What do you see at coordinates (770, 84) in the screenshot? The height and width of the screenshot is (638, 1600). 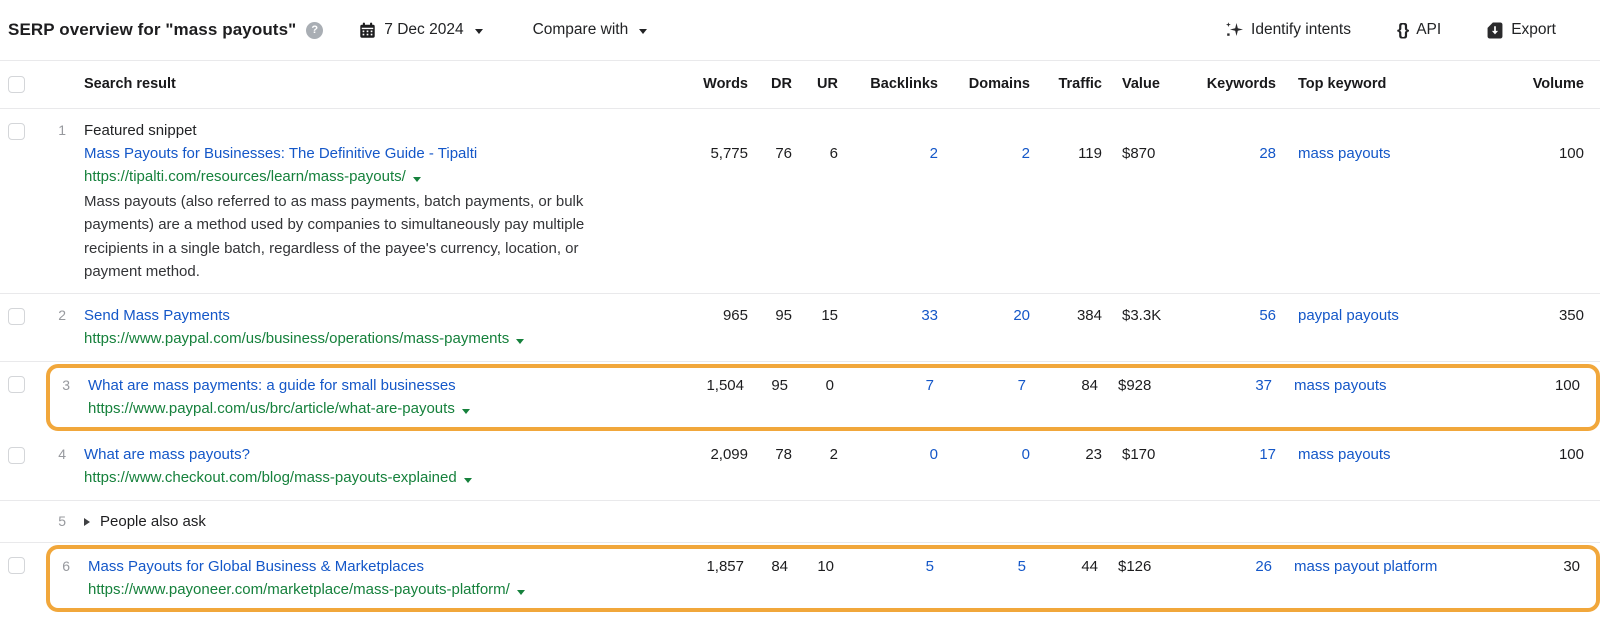 I see `column-header-dr: DR` at bounding box center [770, 84].